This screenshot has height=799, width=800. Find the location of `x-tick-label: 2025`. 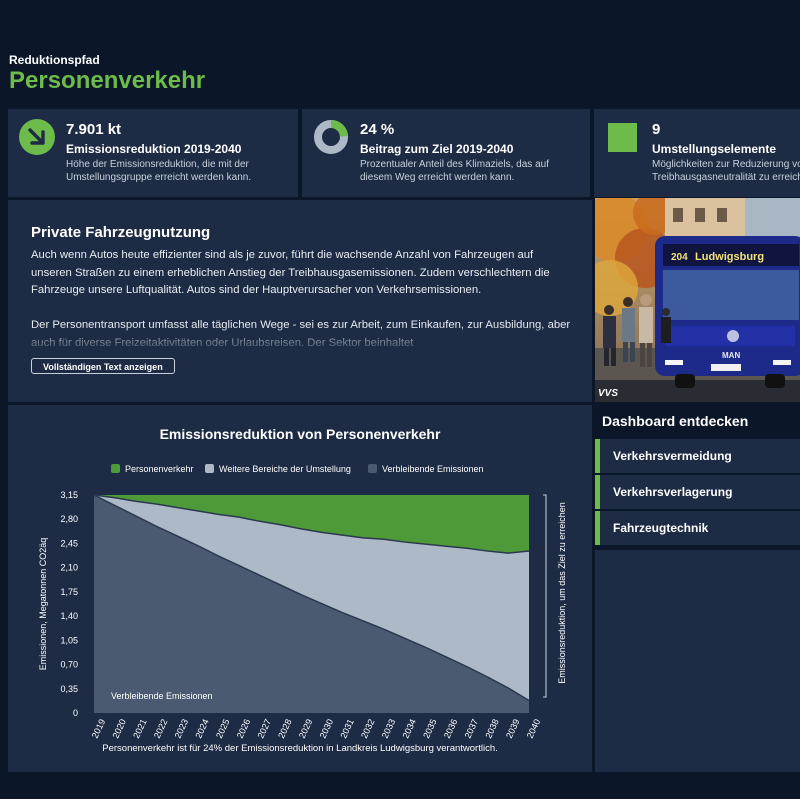

x-tick-label: 2025 is located at coordinates (223, 728).